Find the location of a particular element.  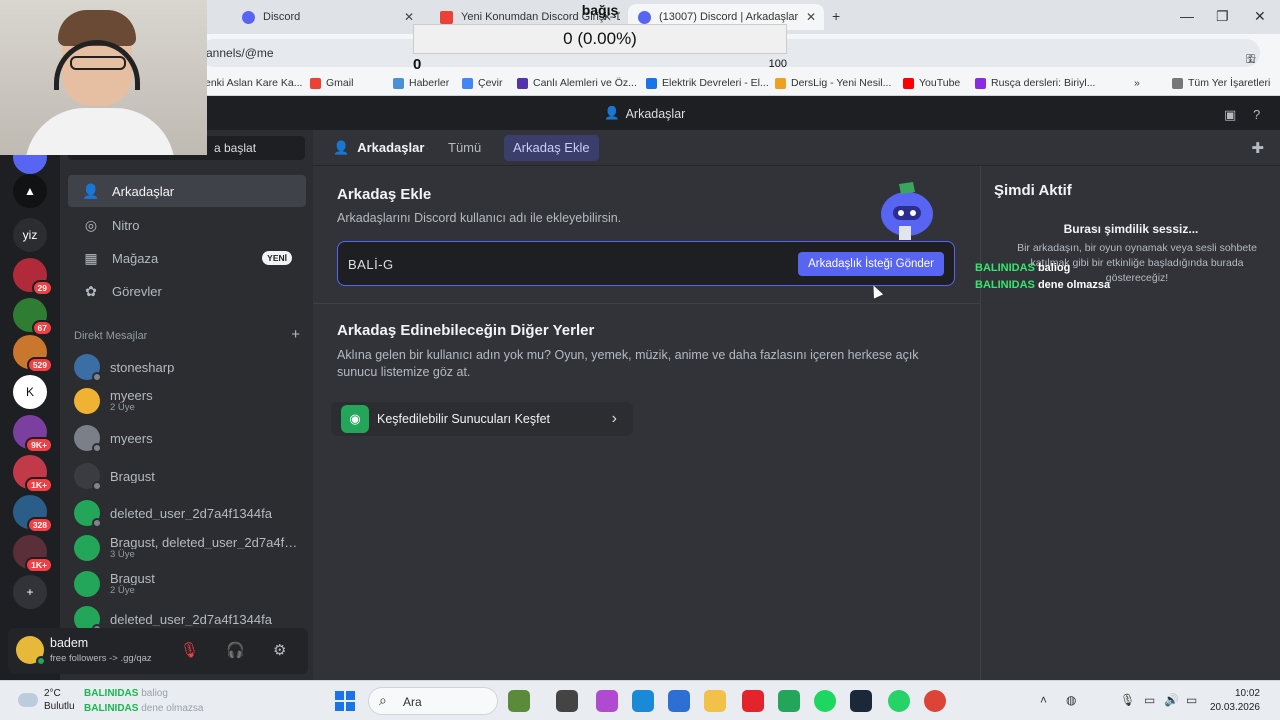

mention-badge: 1K+ is located at coordinates (39, 485).